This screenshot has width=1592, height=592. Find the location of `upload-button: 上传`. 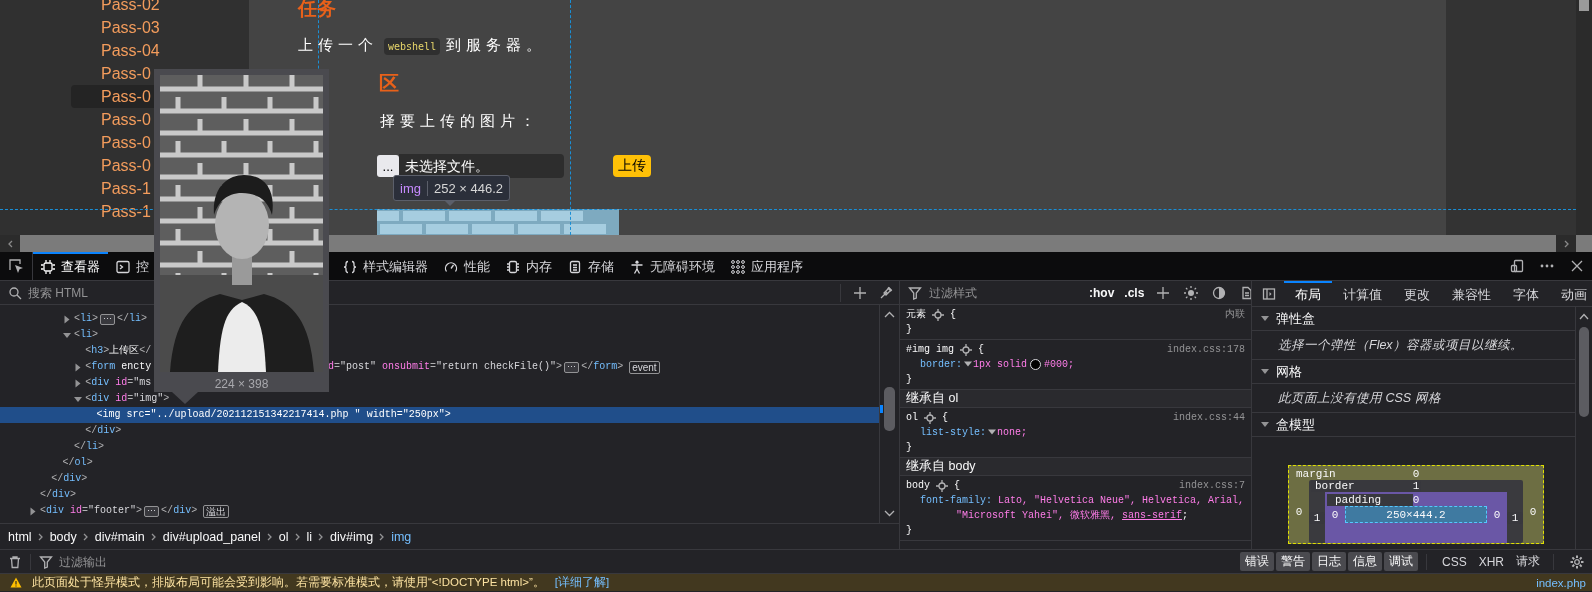

upload-button: 上传 is located at coordinates (632, 166).